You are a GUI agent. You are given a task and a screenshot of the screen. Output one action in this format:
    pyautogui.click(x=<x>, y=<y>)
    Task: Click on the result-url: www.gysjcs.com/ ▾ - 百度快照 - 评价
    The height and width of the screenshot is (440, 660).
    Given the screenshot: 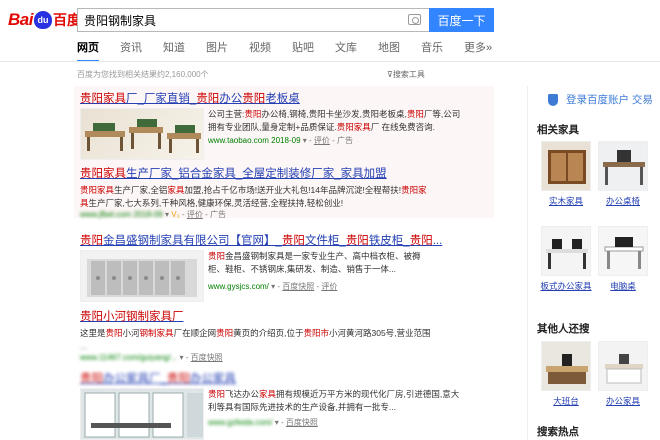 What is the action you would take?
    pyautogui.click(x=348, y=286)
    